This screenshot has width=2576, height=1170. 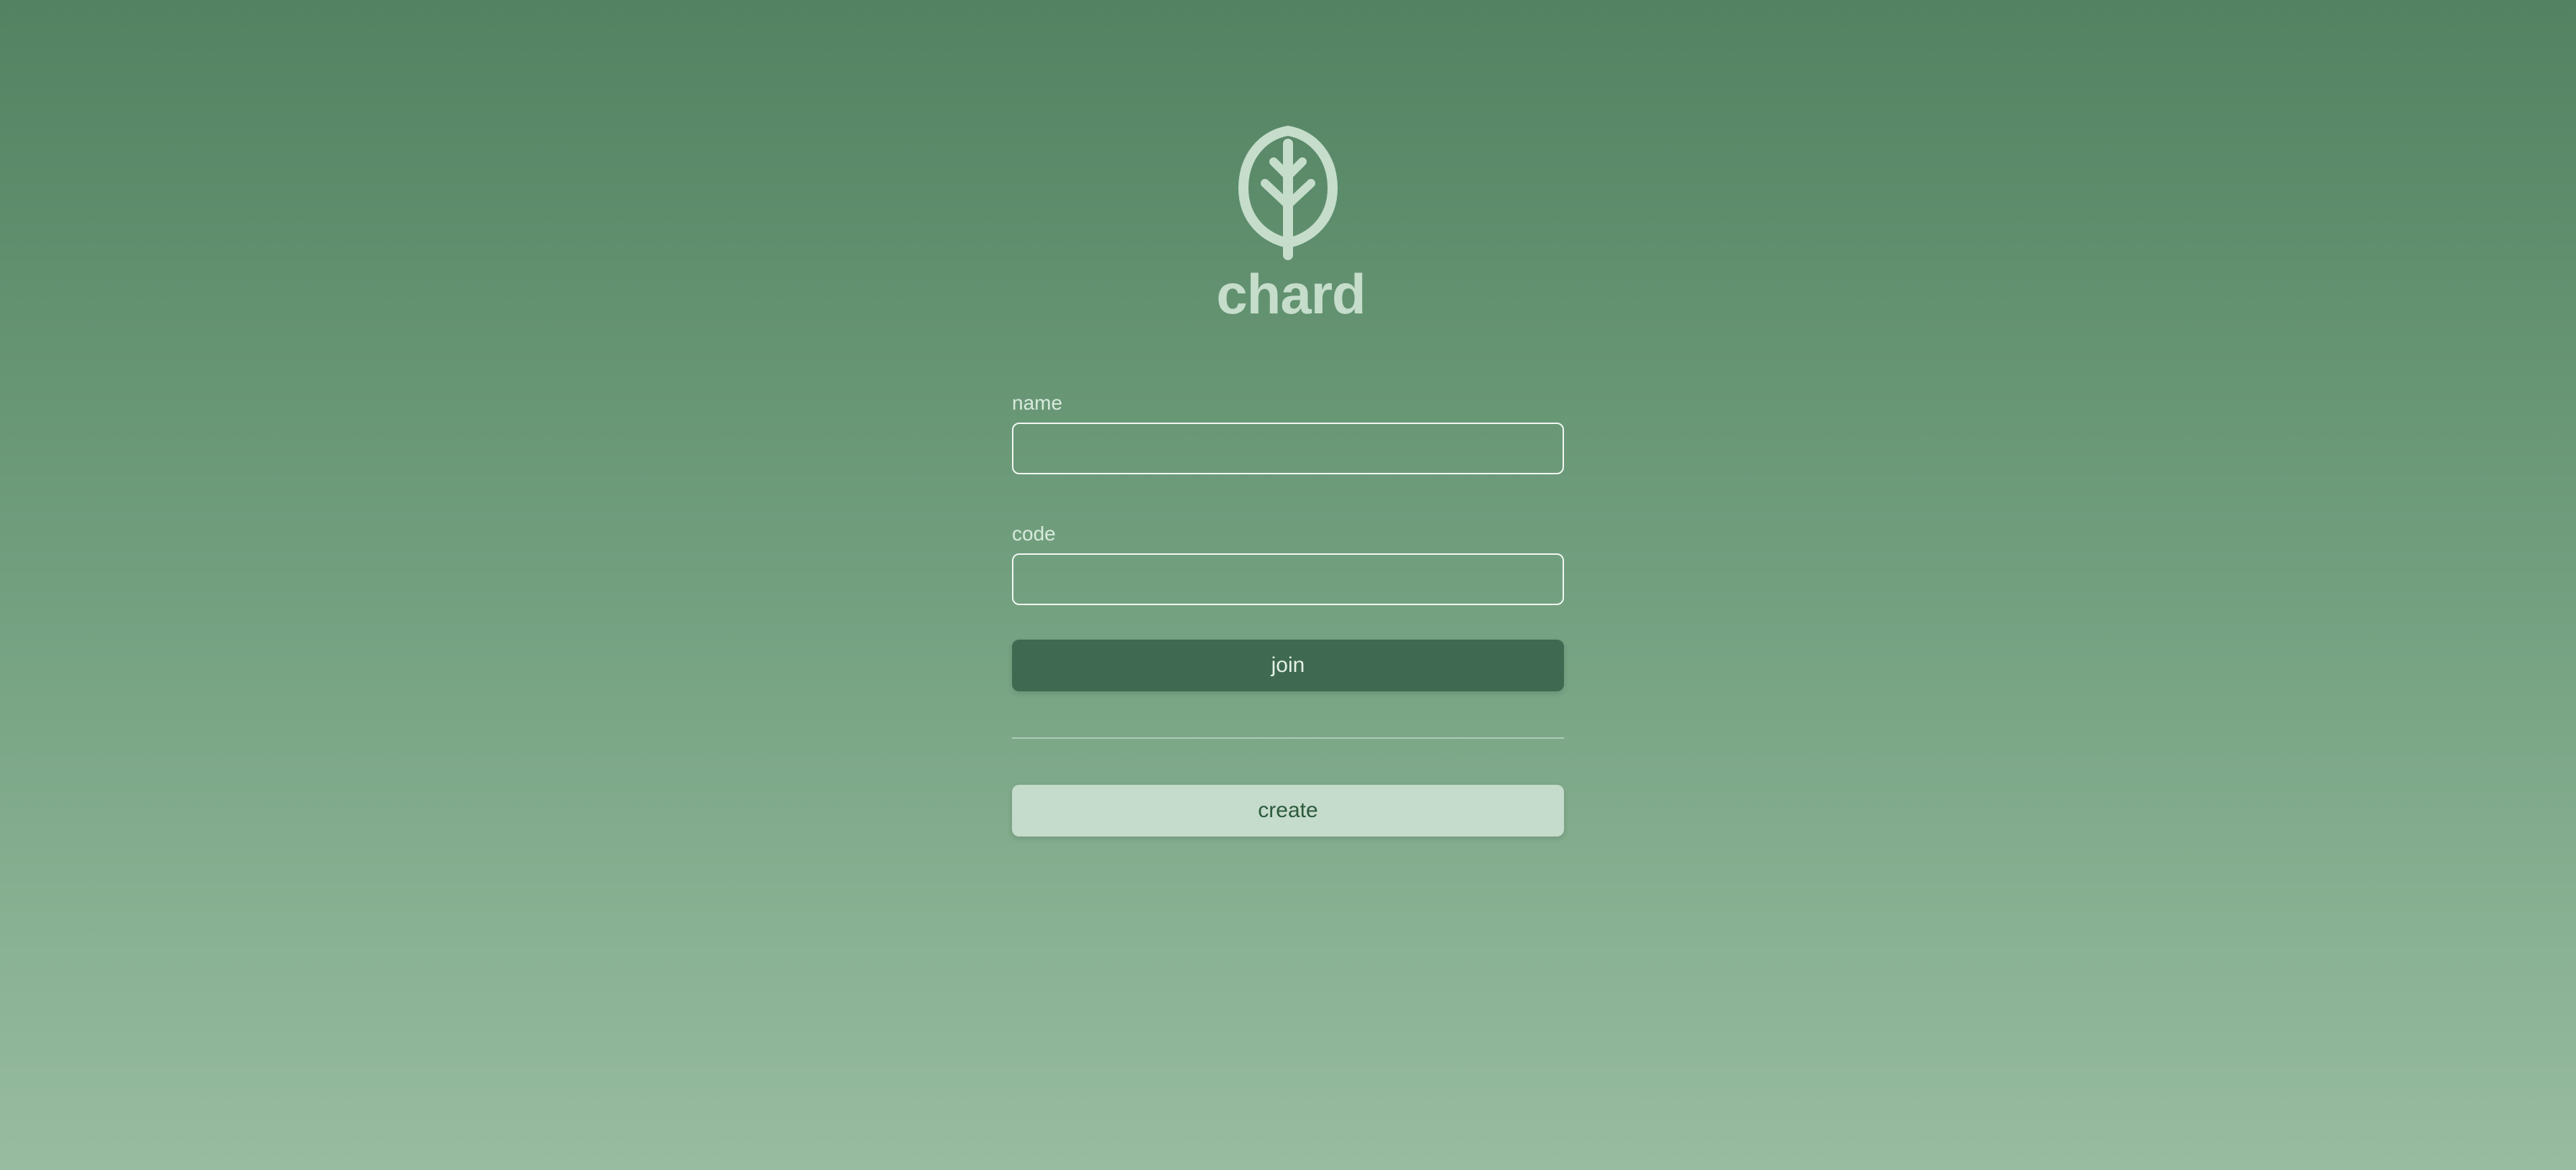 What do you see at coordinates (1288, 613) in the screenshot?
I see `join-form: name code join create` at bounding box center [1288, 613].